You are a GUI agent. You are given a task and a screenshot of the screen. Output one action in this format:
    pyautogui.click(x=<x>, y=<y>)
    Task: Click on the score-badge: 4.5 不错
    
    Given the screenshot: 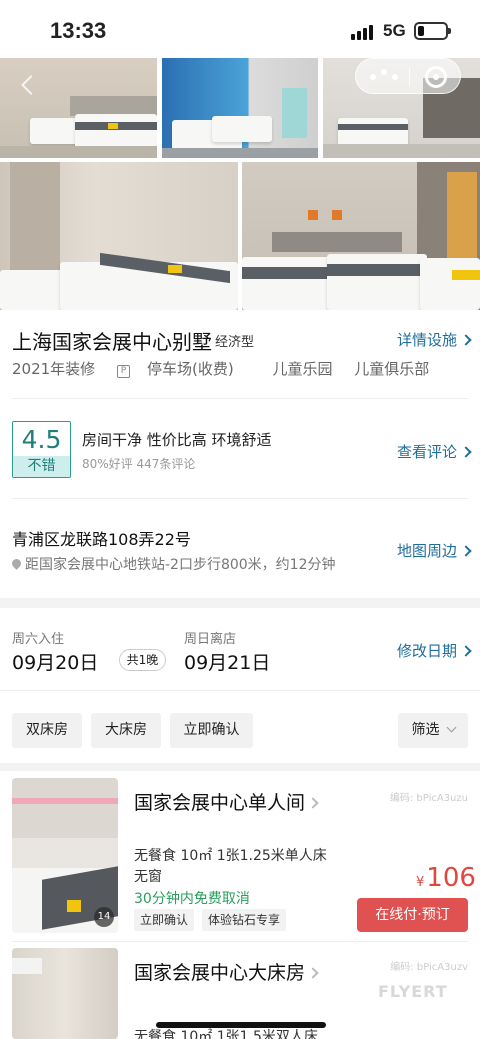 What is the action you would take?
    pyautogui.click(x=41, y=449)
    